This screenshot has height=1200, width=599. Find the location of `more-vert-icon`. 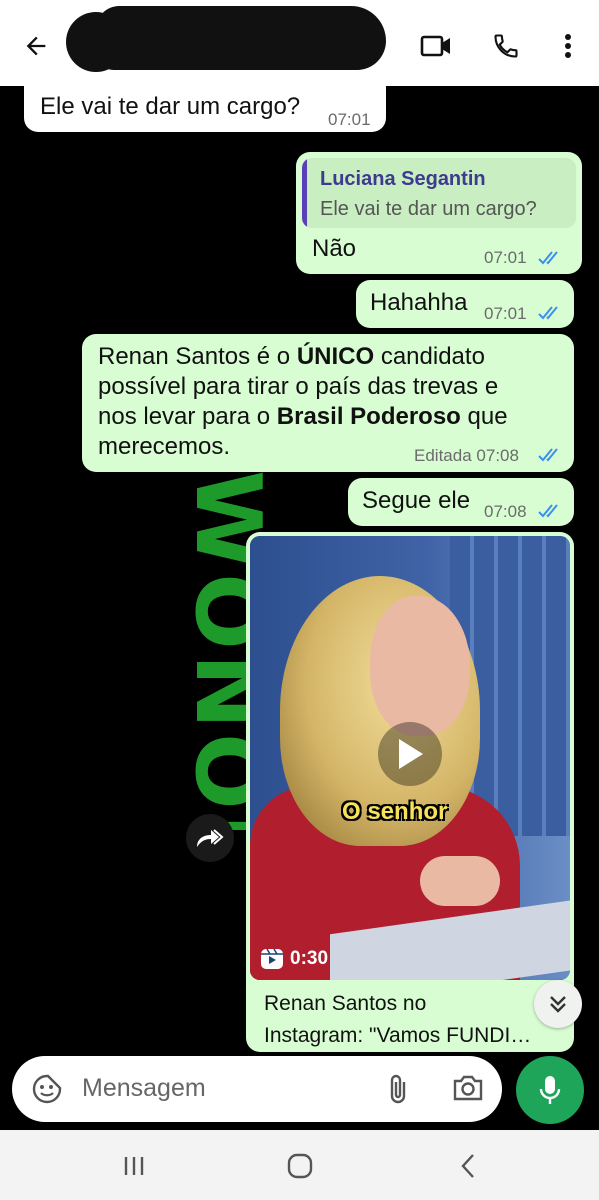

more-vert-icon is located at coordinates (568, 46).